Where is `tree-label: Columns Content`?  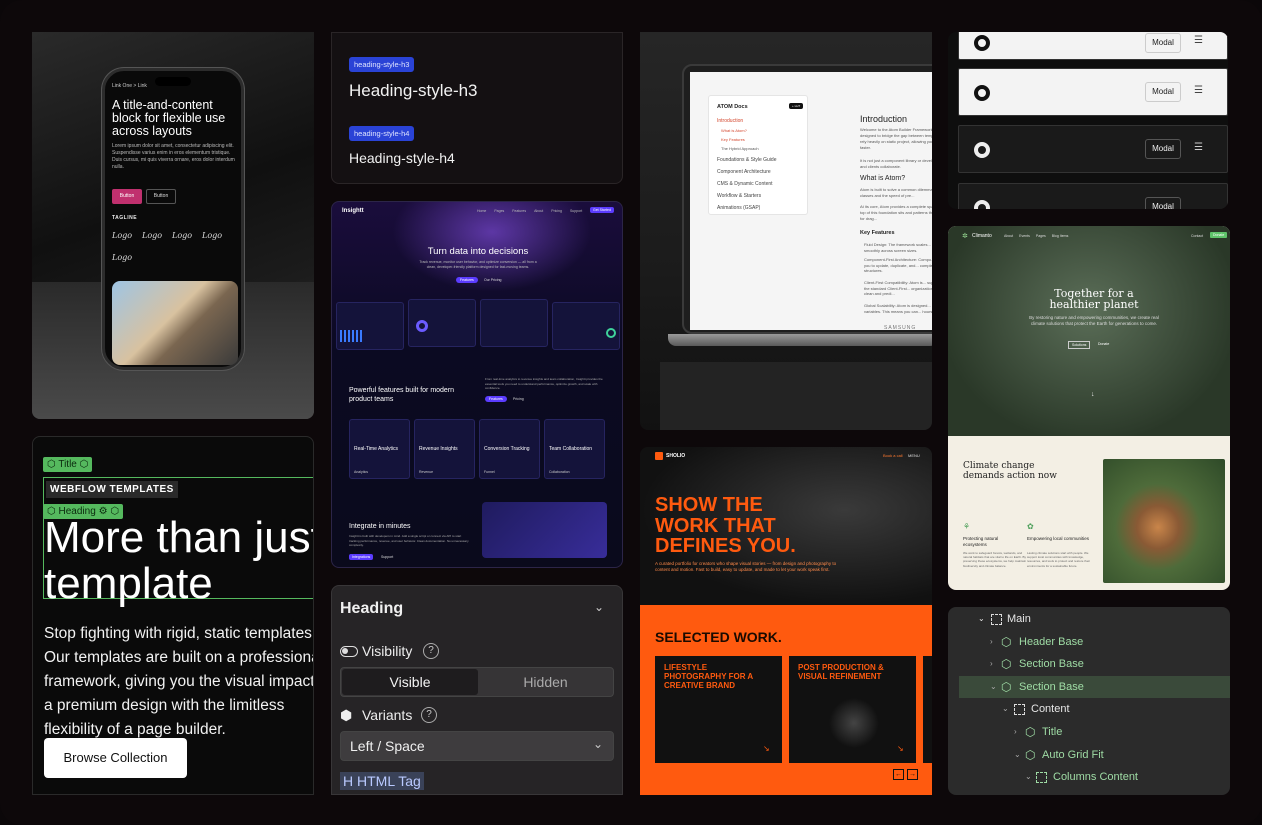
tree-label: Columns Content is located at coordinates (1095, 777).